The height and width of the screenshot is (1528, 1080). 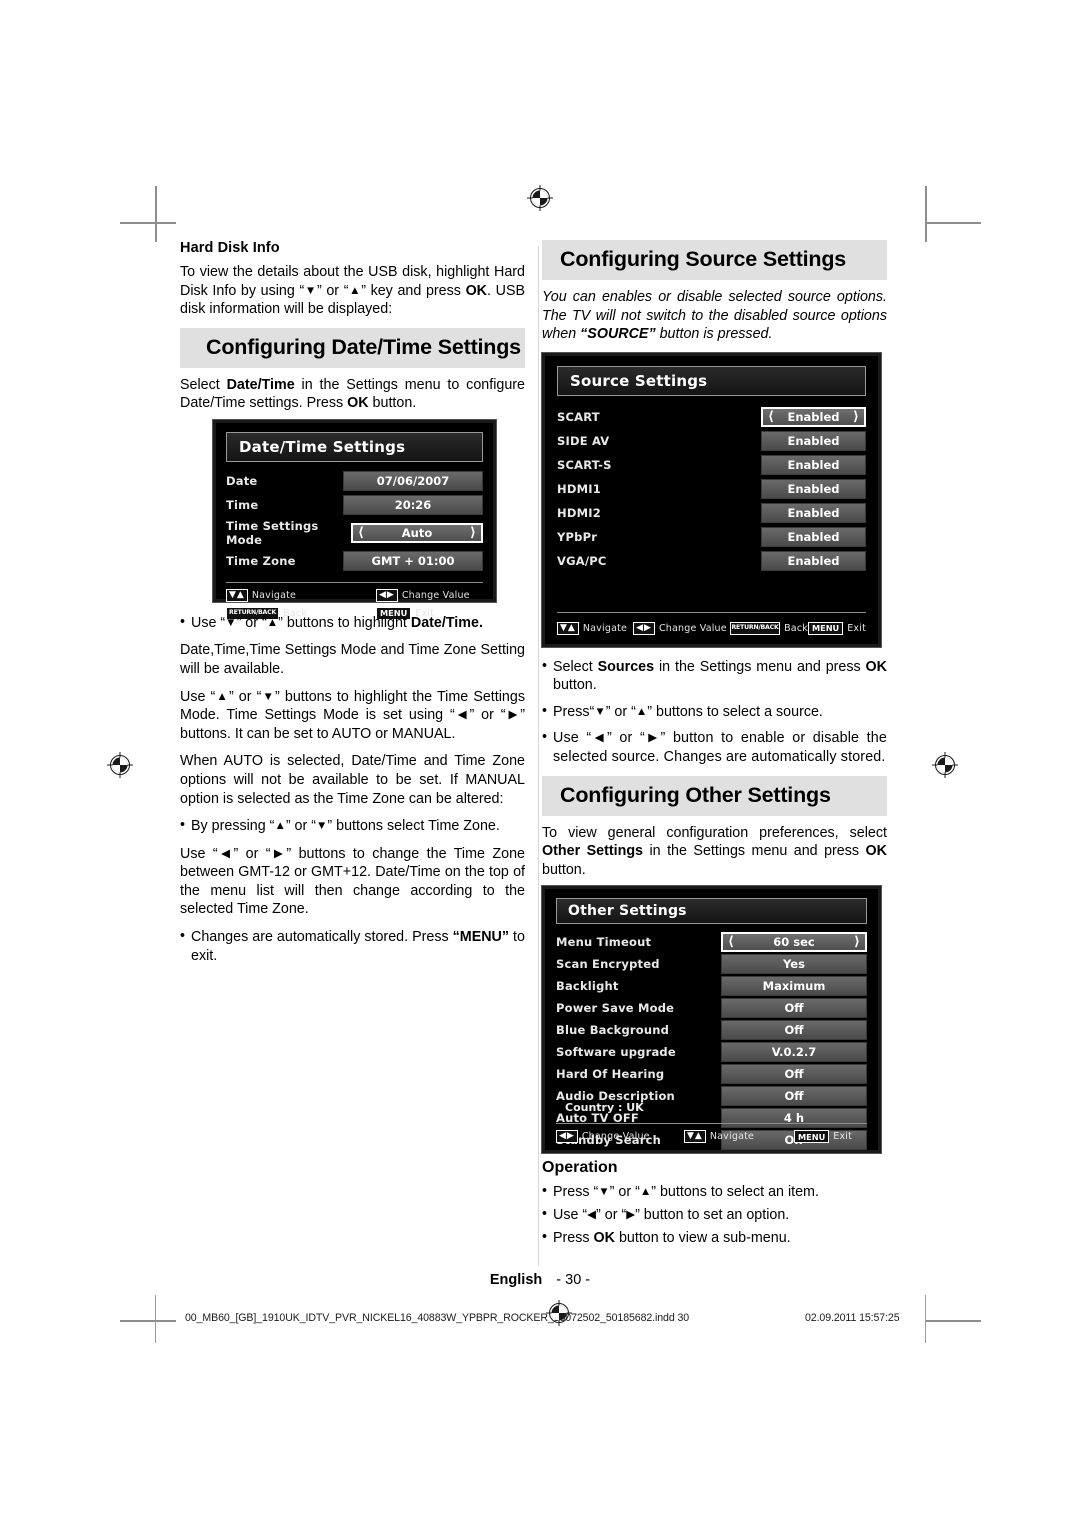 I want to click on registration-mark-left, so click(x=120, y=765).